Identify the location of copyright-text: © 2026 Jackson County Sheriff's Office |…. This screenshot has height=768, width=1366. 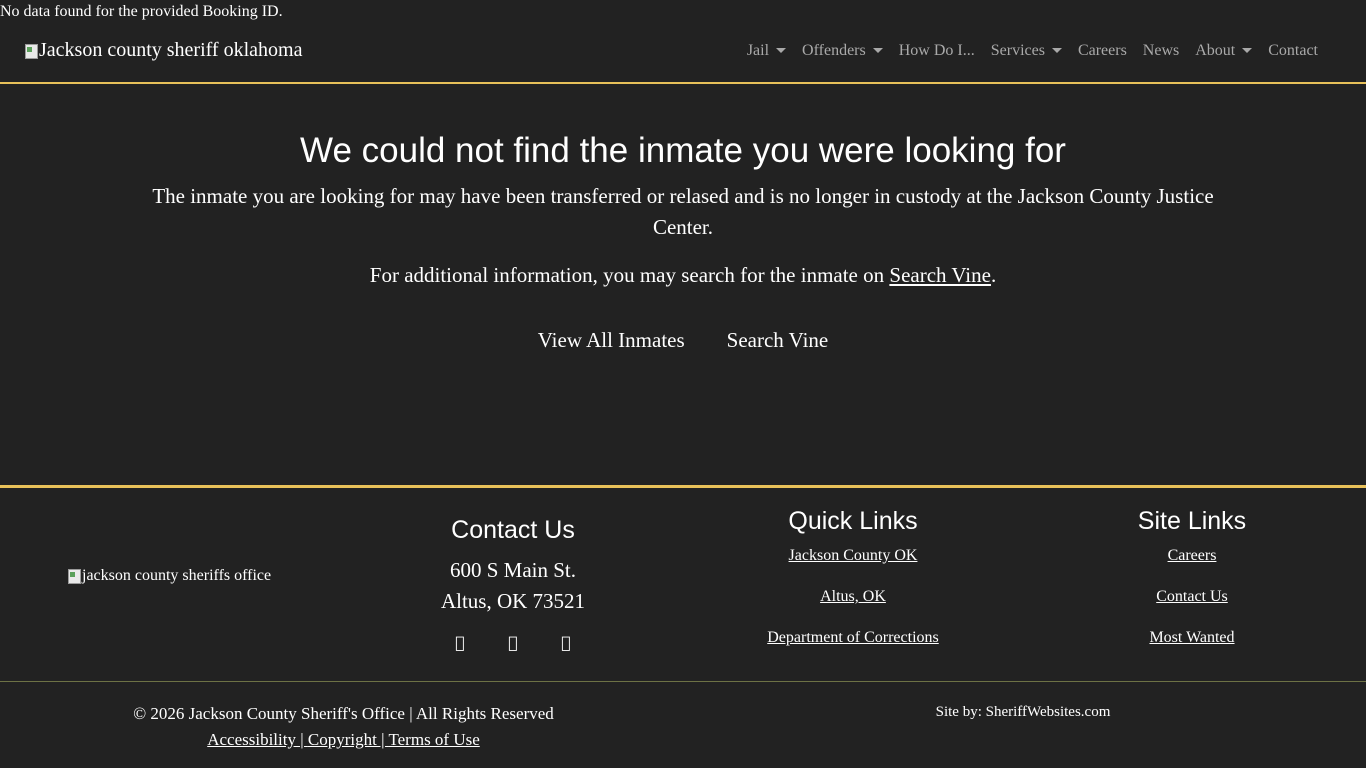
(343, 713).